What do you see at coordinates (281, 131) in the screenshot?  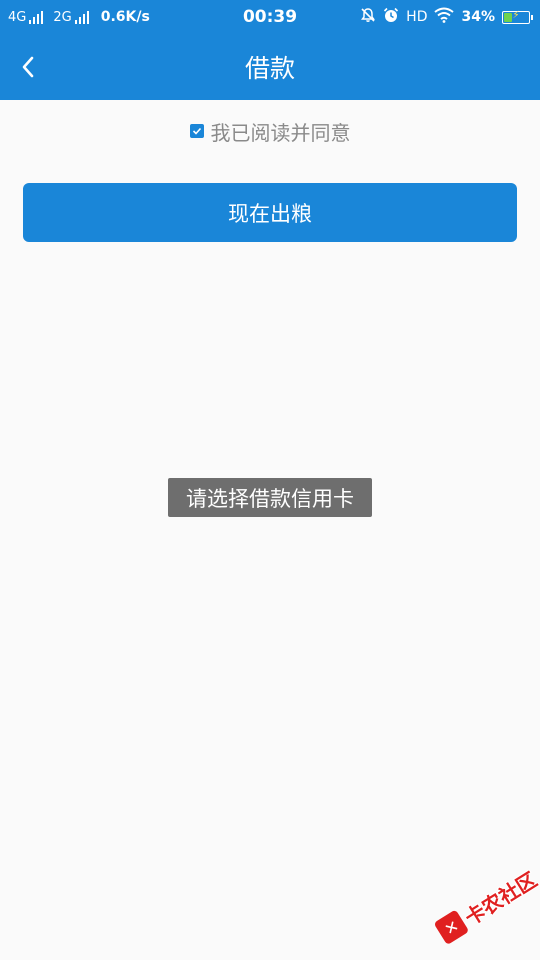 I see `agreement-label: 我已阅读并同意` at bounding box center [281, 131].